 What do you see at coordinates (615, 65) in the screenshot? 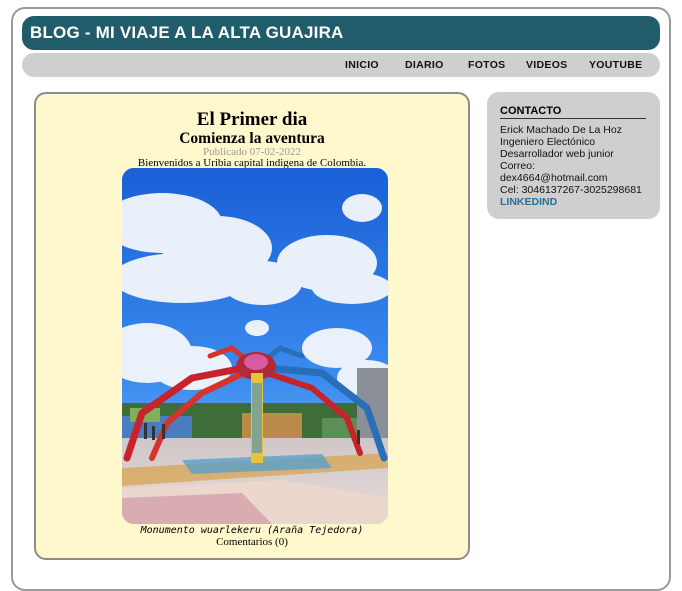
I see `nav-item-youtube: YOUTUBE` at bounding box center [615, 65].